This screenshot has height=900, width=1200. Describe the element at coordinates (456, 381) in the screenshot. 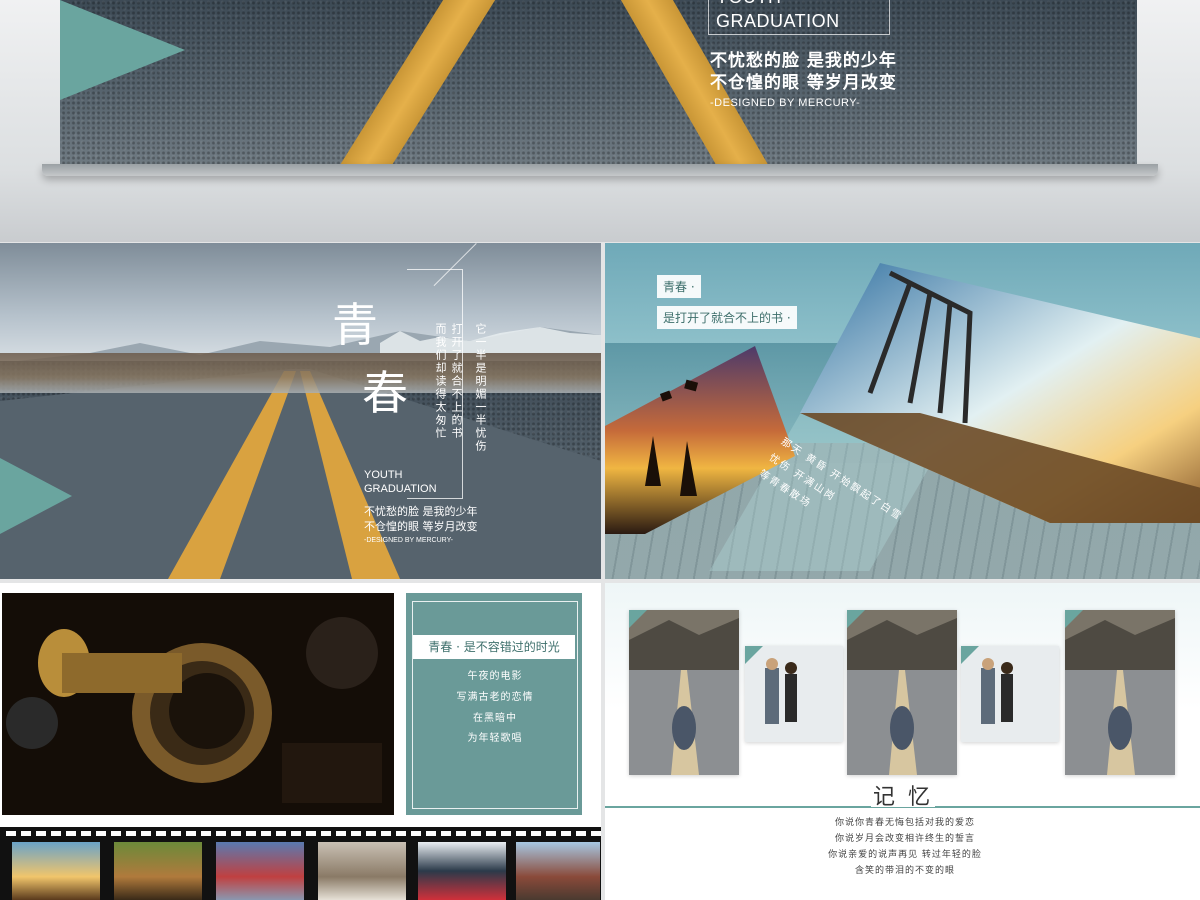

I see `vertical-text-2: 打开了就合不上的书` at that location.